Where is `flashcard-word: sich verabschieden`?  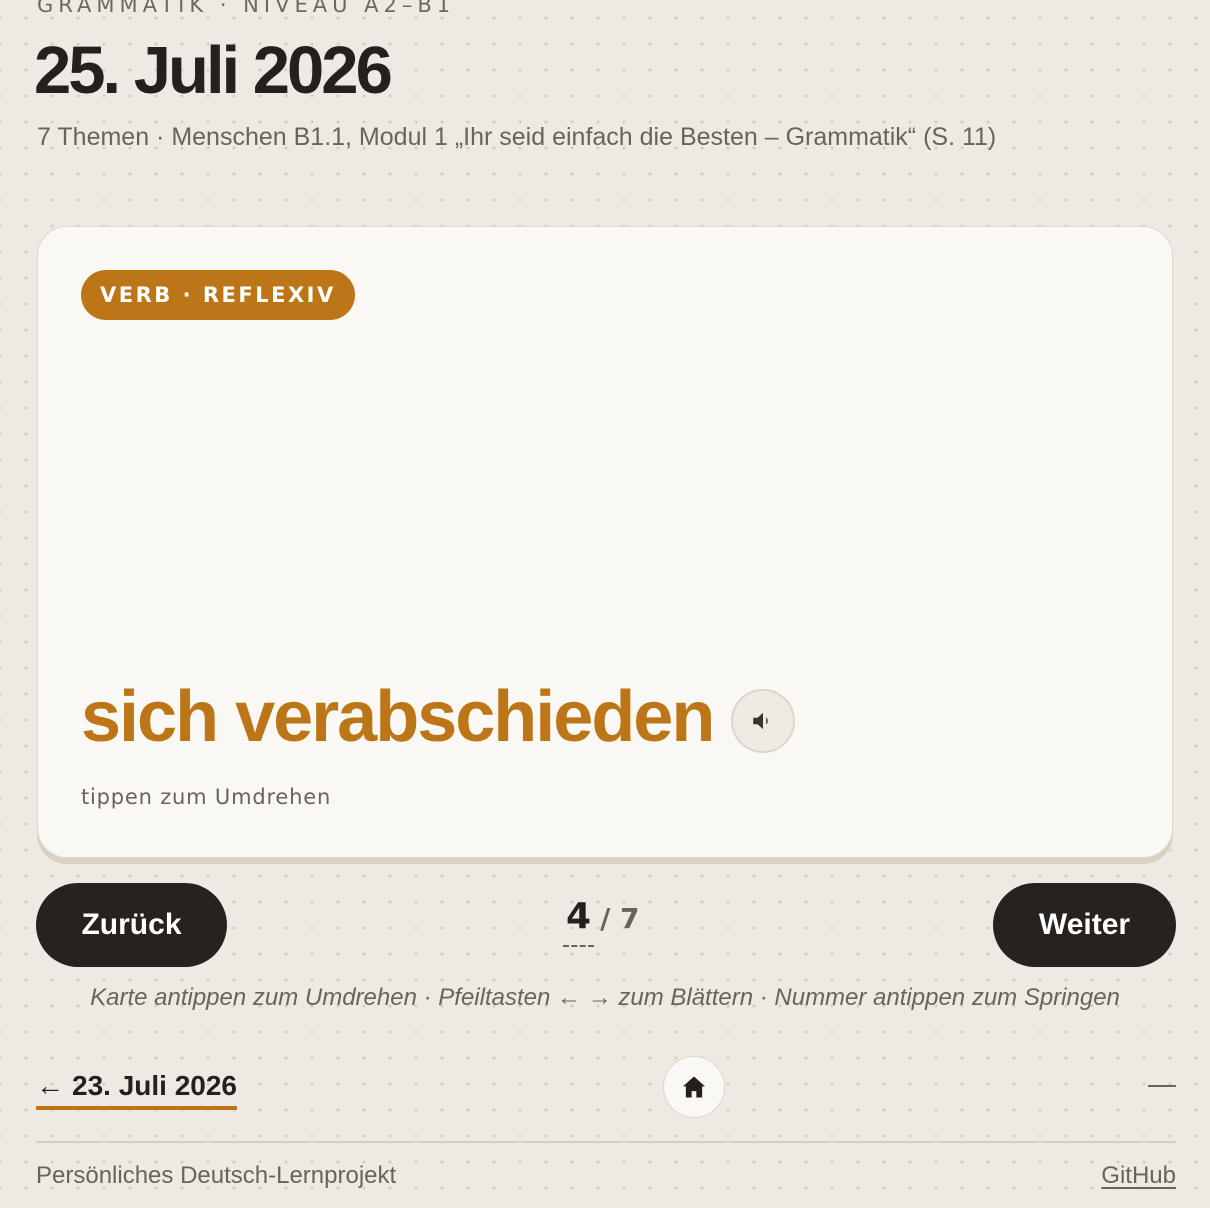 flashcard-word: sich verabschieden is located at coordinates (398, 717).